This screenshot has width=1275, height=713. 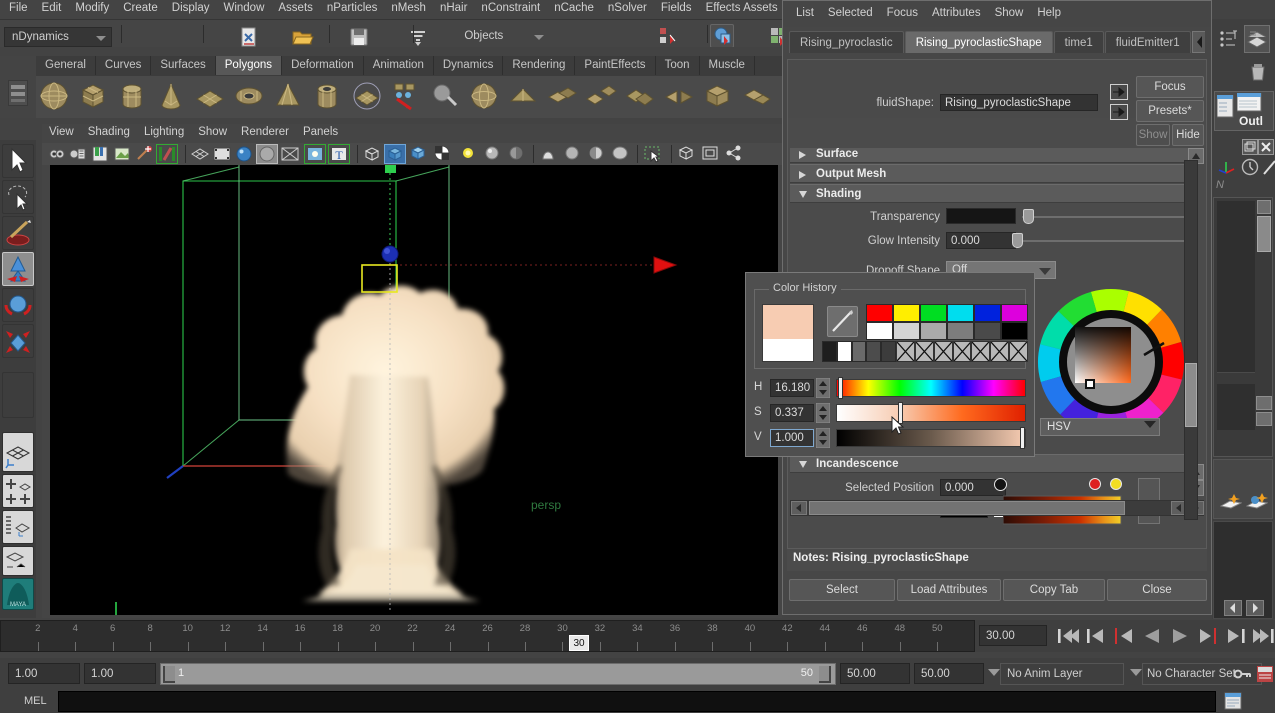 What do you see at coordinates (301, 35) in the screenshot?
I see `open-scene-icon` at bounding box center [301, 35].